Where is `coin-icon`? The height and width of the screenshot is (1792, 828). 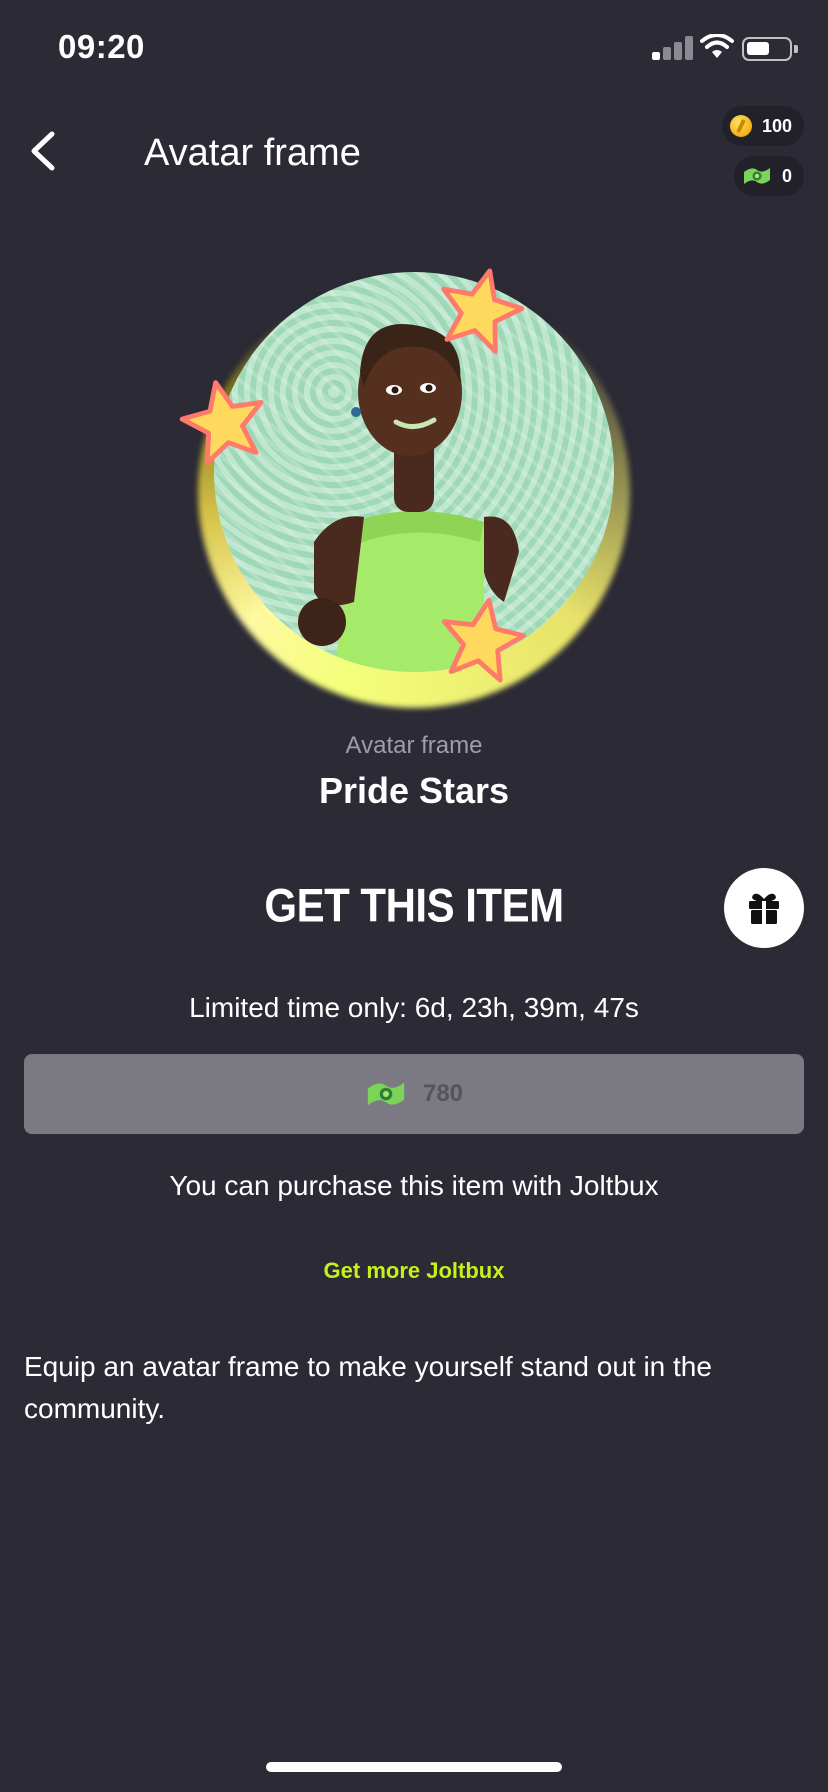
coin-icon is located at coordinates (740, 126).